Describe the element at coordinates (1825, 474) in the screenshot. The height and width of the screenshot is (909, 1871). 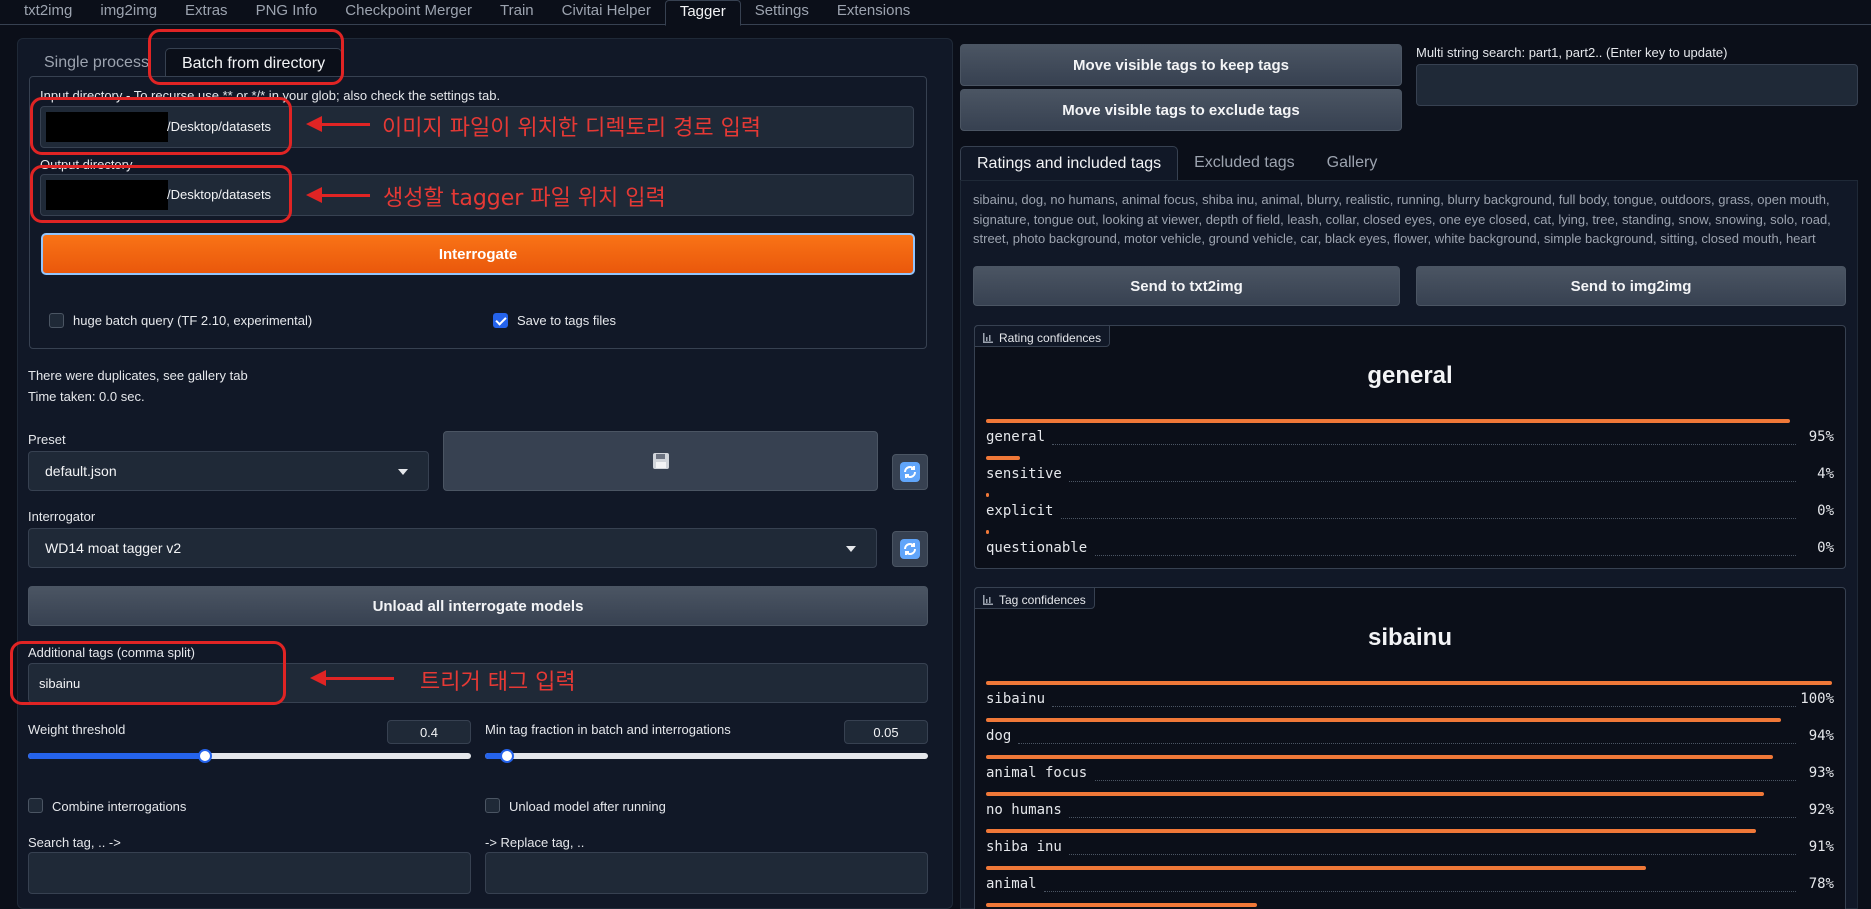
I see `confidence-percent: 4%` at that location.